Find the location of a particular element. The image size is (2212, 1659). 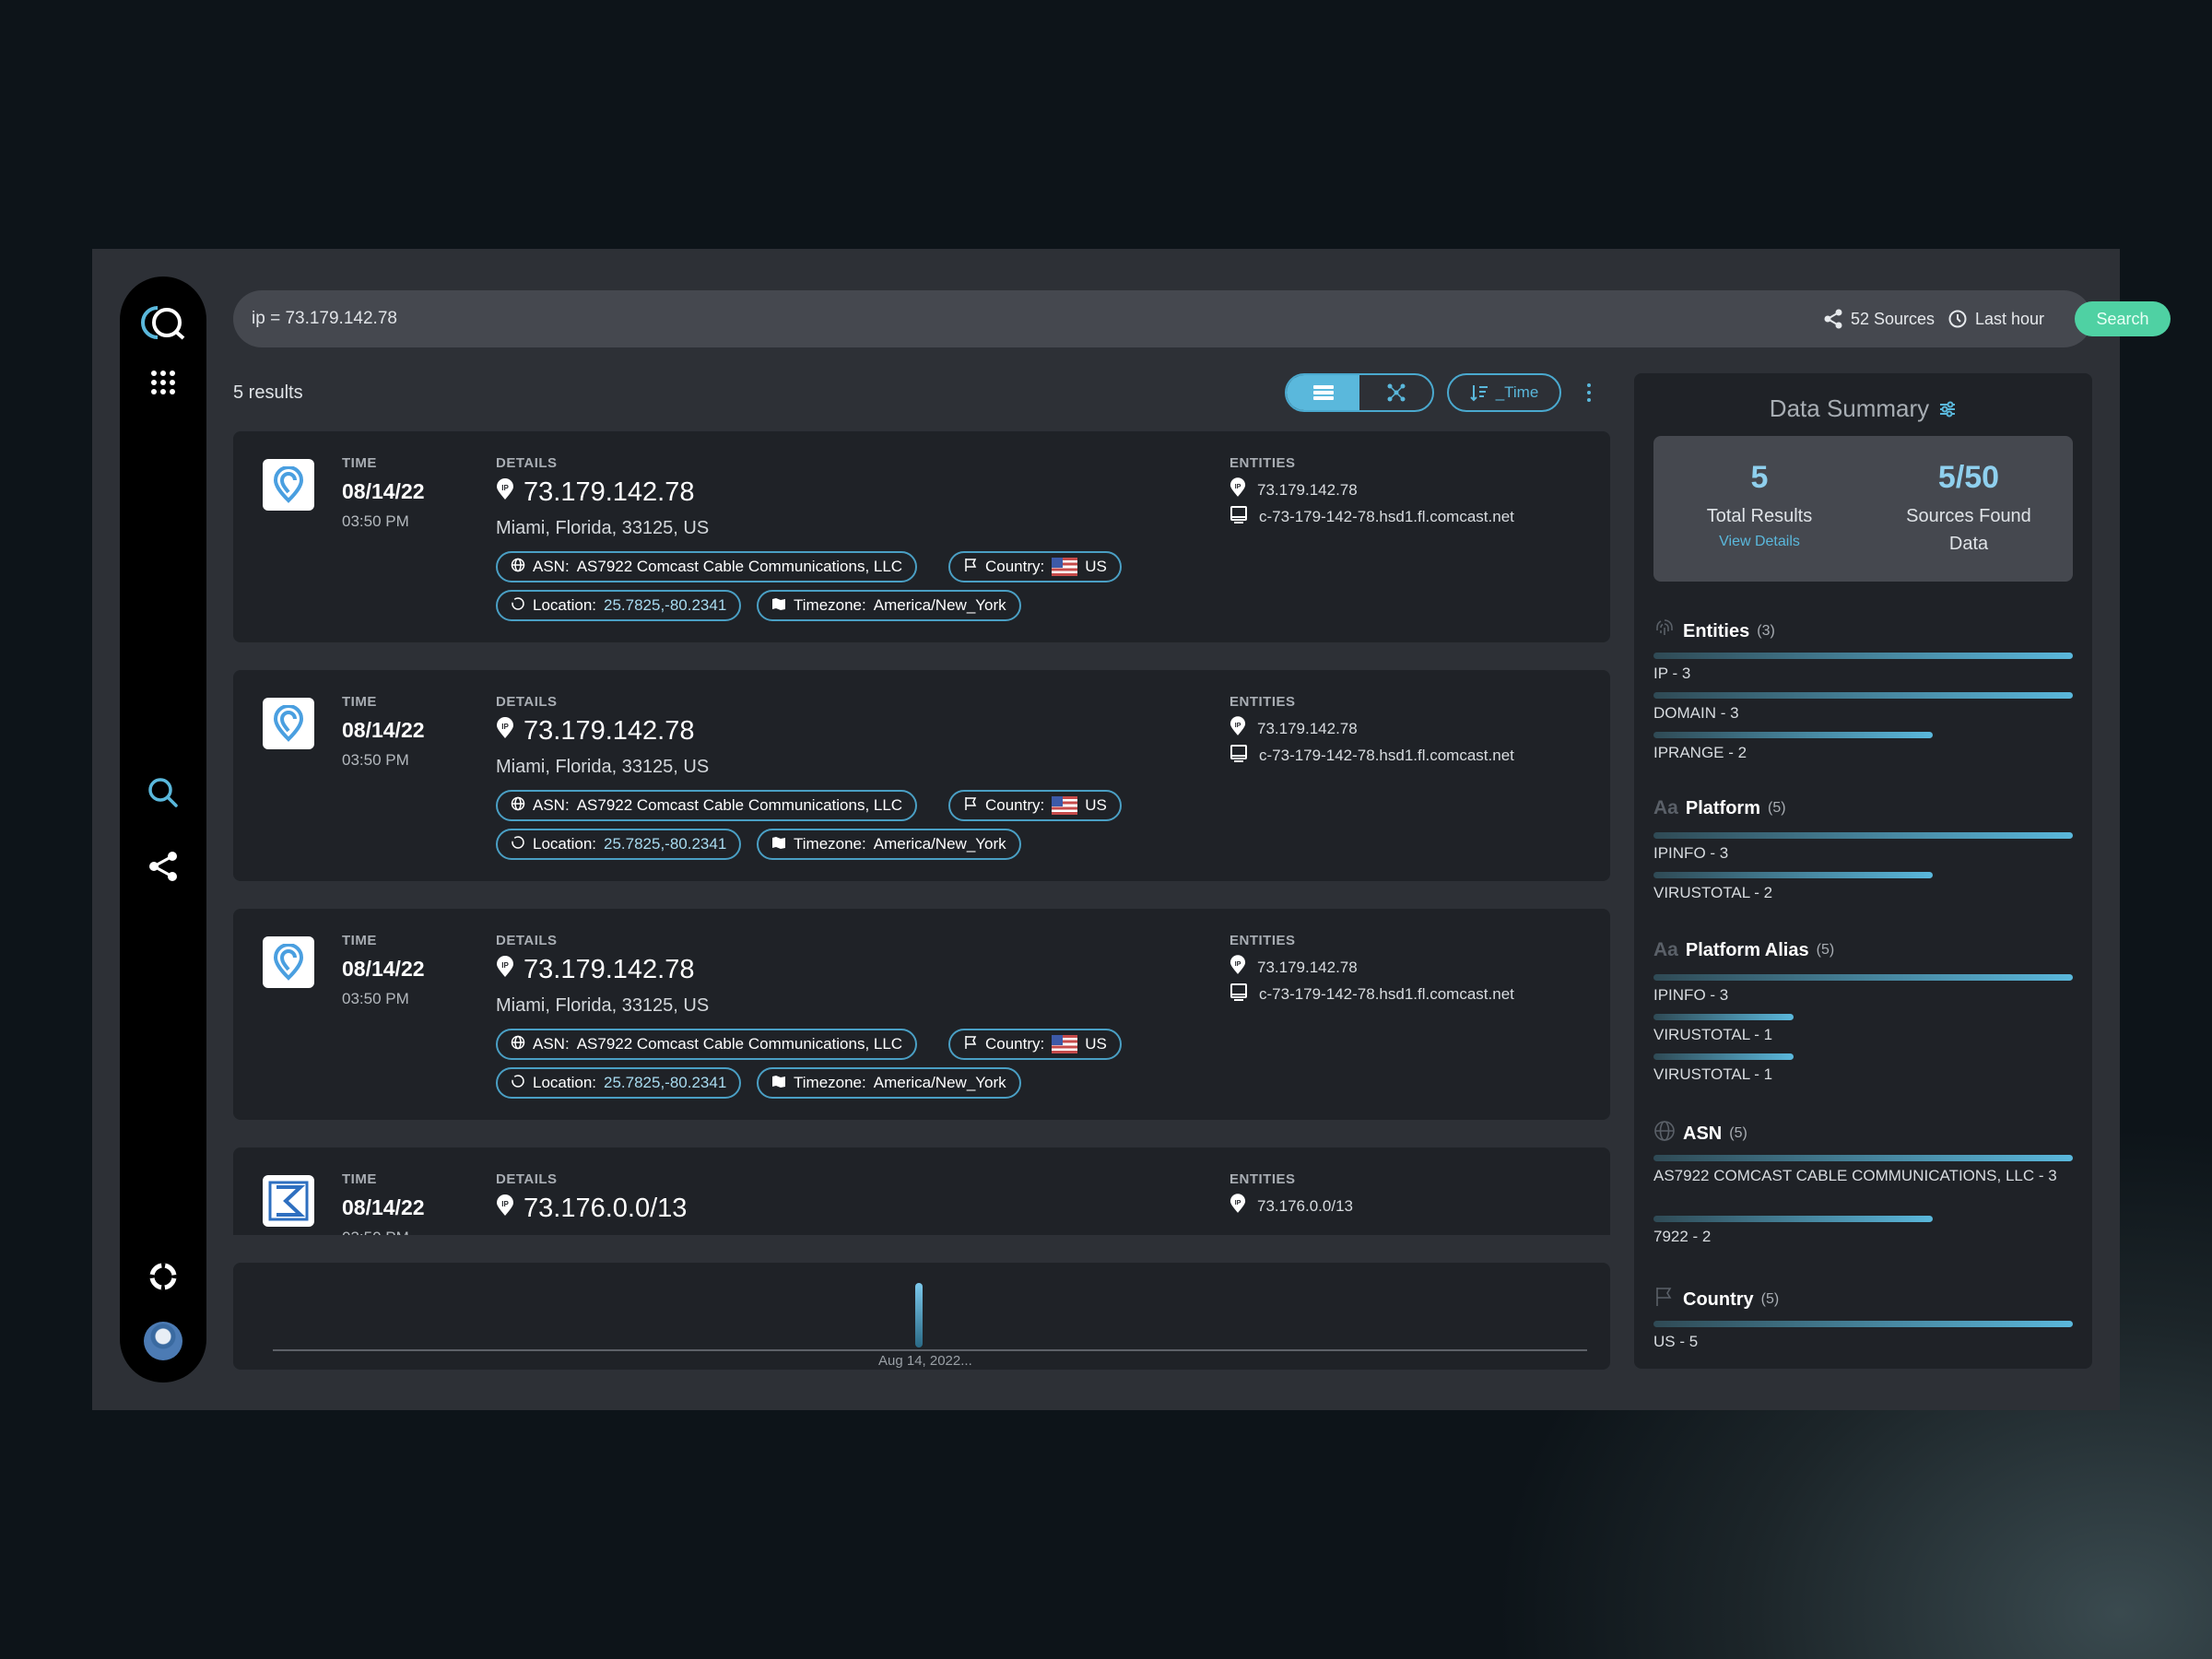

flag-icon is located at coordinates (970, 567).